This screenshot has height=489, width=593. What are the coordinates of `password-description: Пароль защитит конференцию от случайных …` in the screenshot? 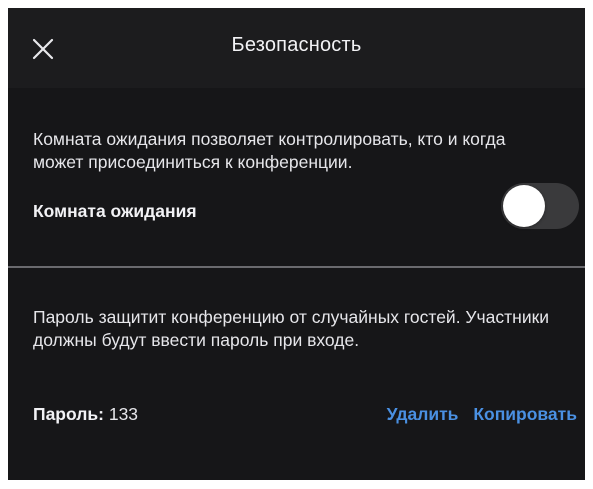 It's located at (291, 328).